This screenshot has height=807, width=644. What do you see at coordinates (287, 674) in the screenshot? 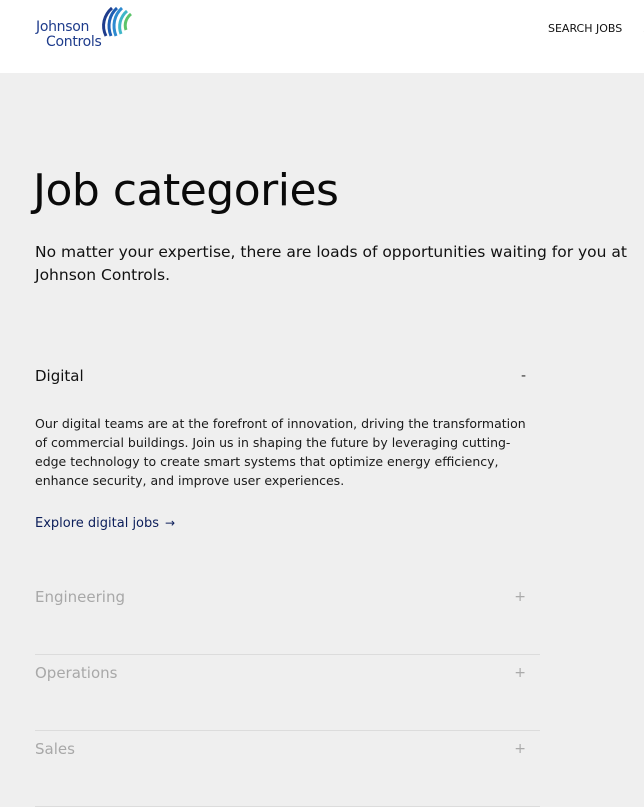
I see `accordion-header-operations: Operations +` at bounding box center [287, 674].